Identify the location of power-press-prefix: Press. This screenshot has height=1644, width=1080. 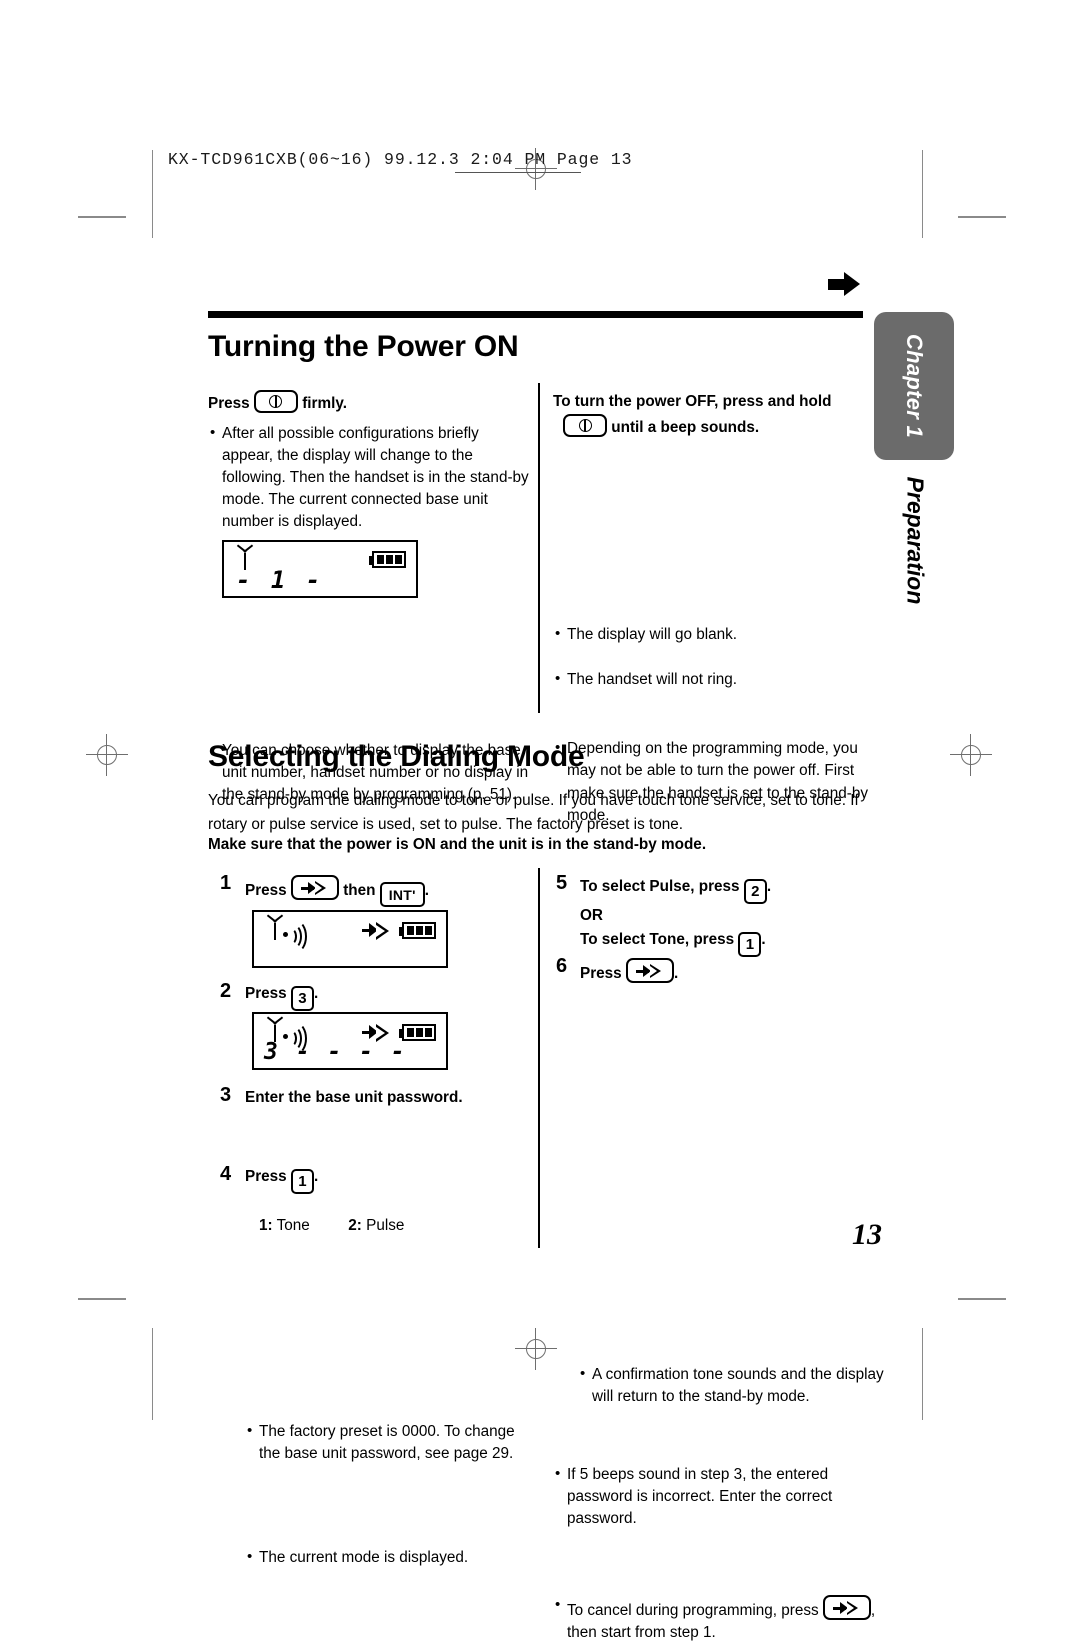
(229, 403).